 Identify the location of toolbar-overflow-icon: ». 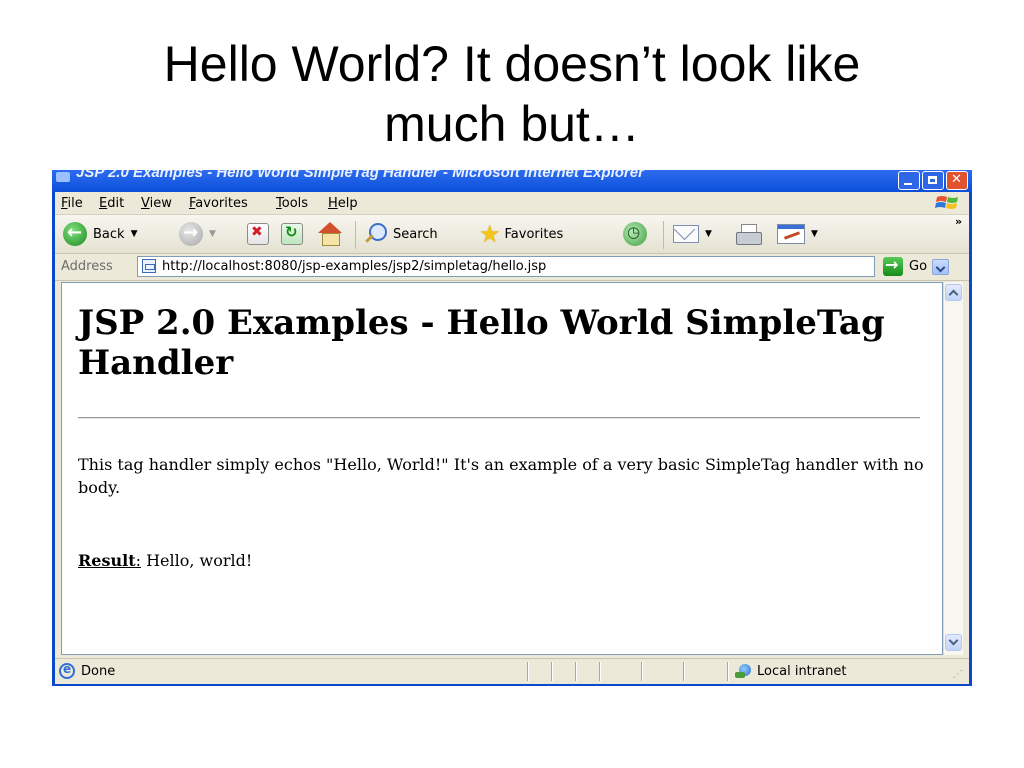
(958, 221).